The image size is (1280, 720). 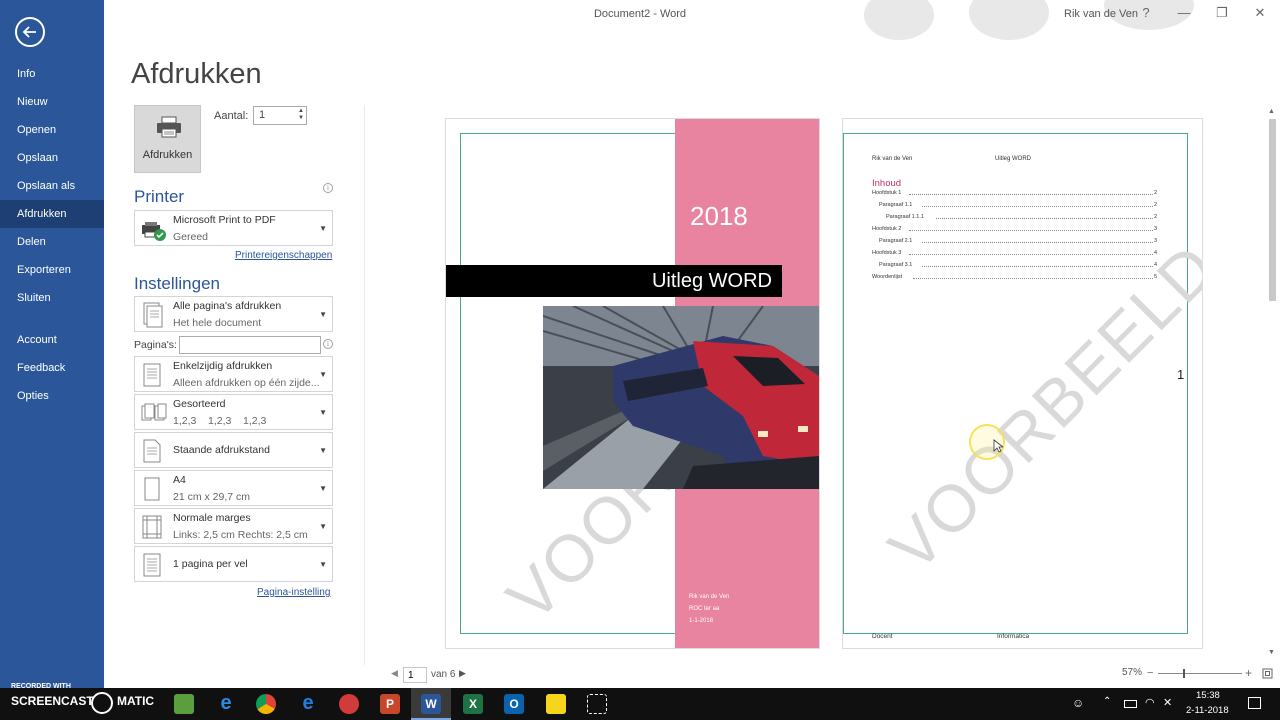 What do you see at coordinates (30, 32) in the screenshot?
I see `back-button` at bounding box center [30, 32].